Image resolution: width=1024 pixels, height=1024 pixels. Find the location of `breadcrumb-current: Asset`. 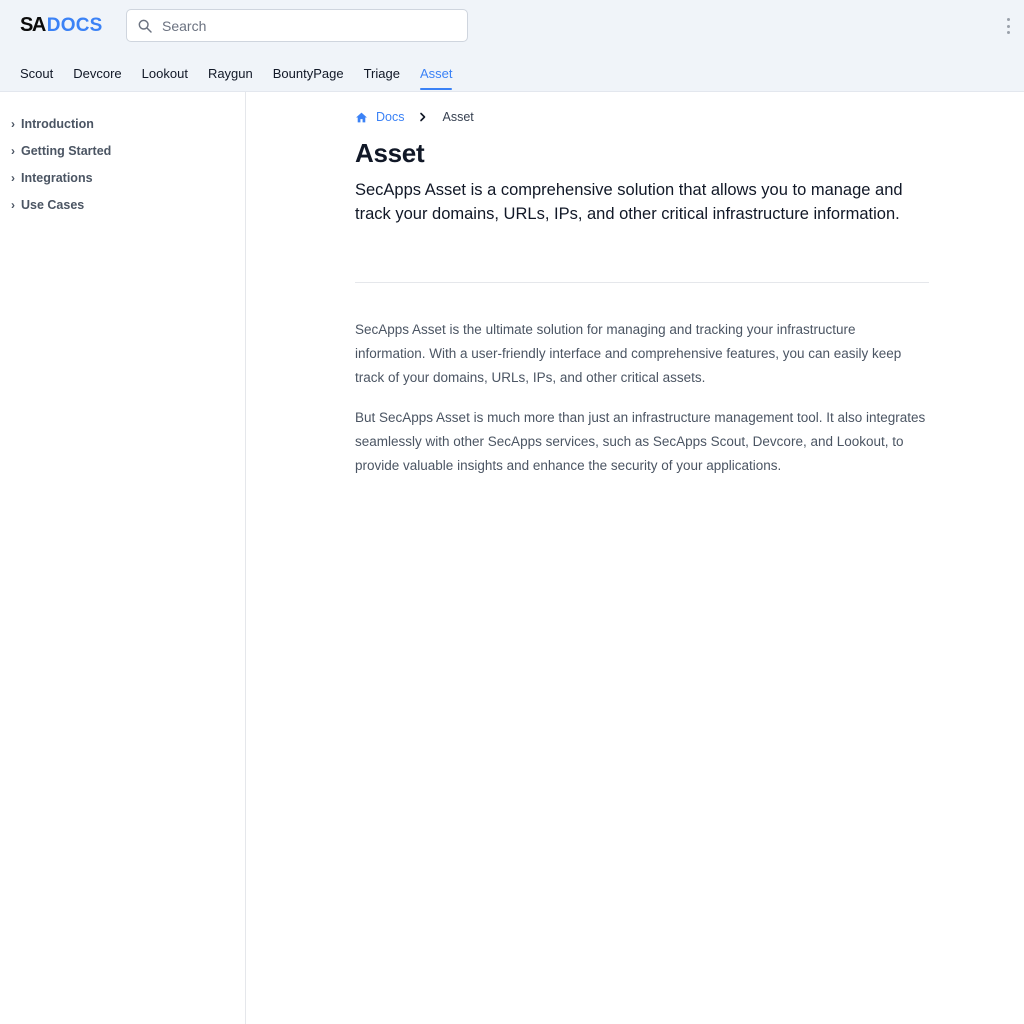

breadcrumb-current: Asset is located at coordinates (458, 117).